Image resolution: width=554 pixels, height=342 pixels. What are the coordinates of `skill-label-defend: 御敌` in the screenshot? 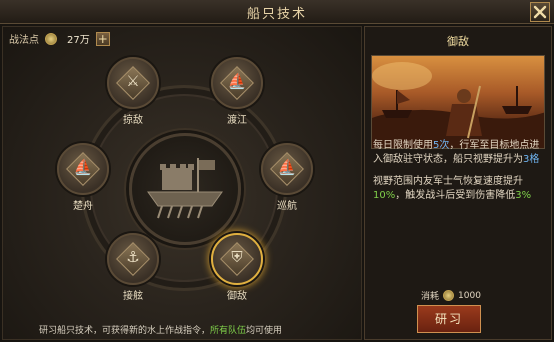 It's located at (237, 296).